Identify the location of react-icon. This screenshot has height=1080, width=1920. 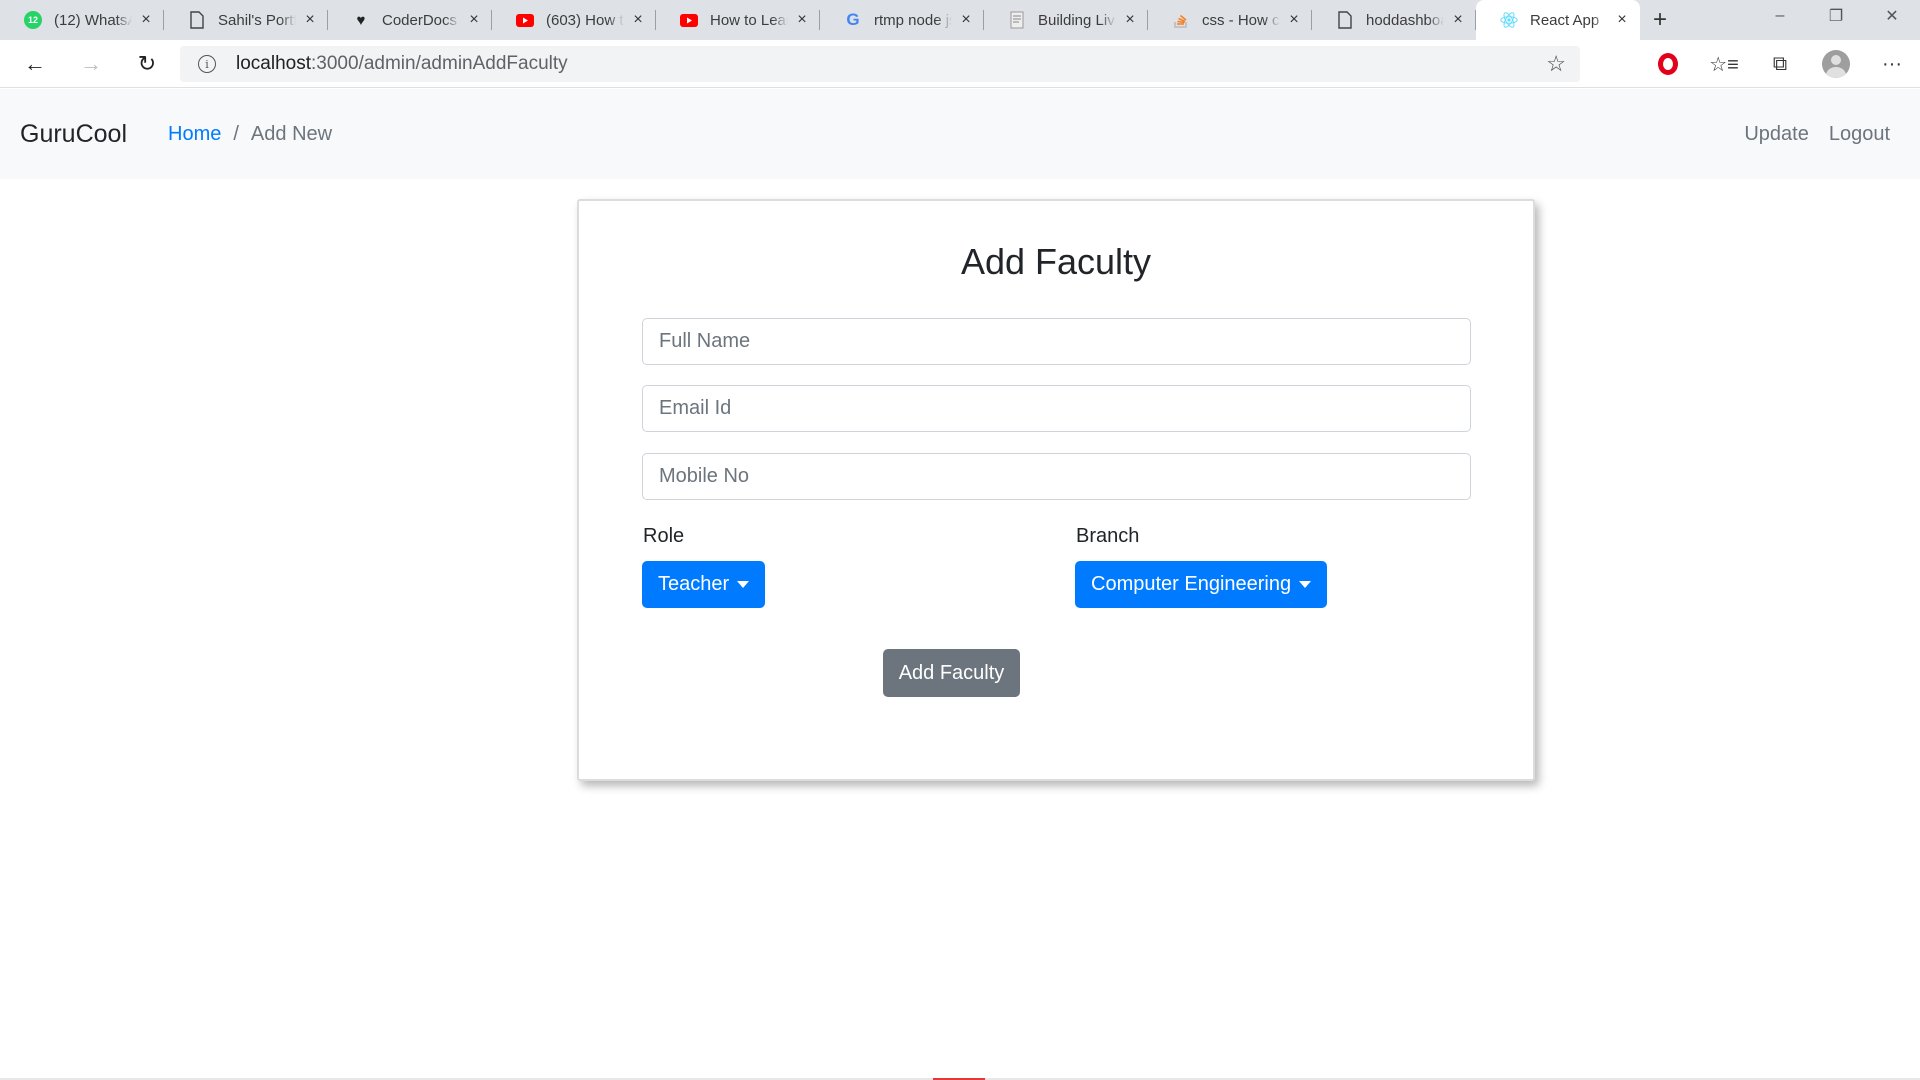
(1509, 20).